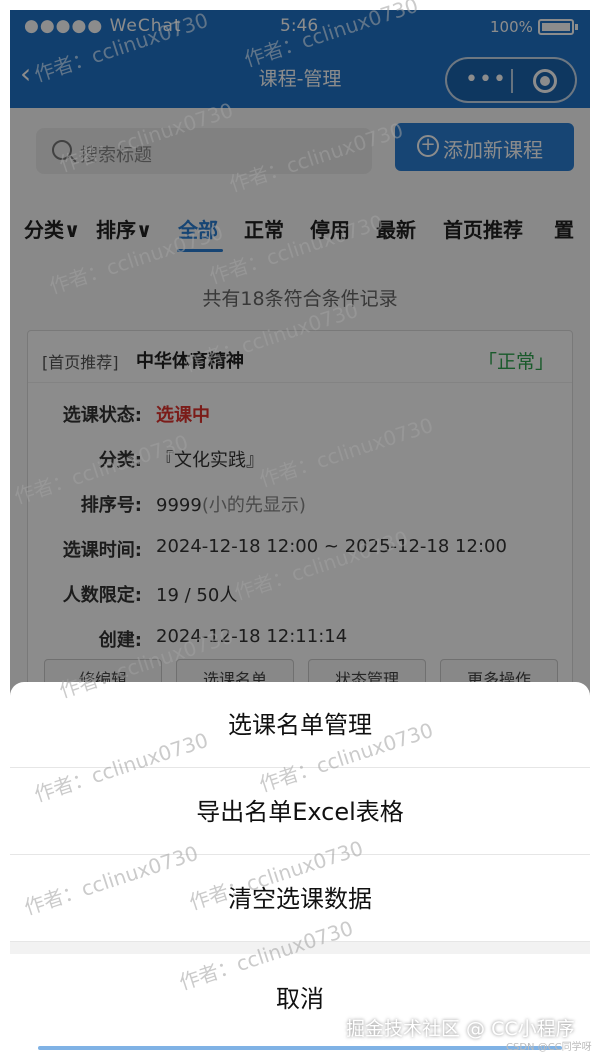 The width and height of the screenshot is (595, 1056). What do you see at coordinates (549, 1047) in the screenshot?
I see `footer-csdn: CSDN @CC同学呀` at bounding box center [549, 1047].